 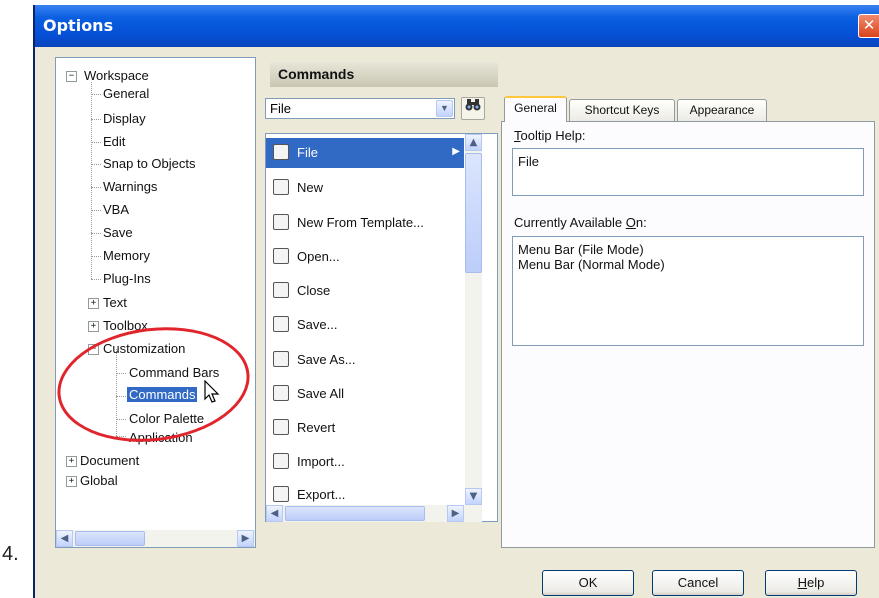 I want to click on save-as-icon, so click(x=281, y=359).